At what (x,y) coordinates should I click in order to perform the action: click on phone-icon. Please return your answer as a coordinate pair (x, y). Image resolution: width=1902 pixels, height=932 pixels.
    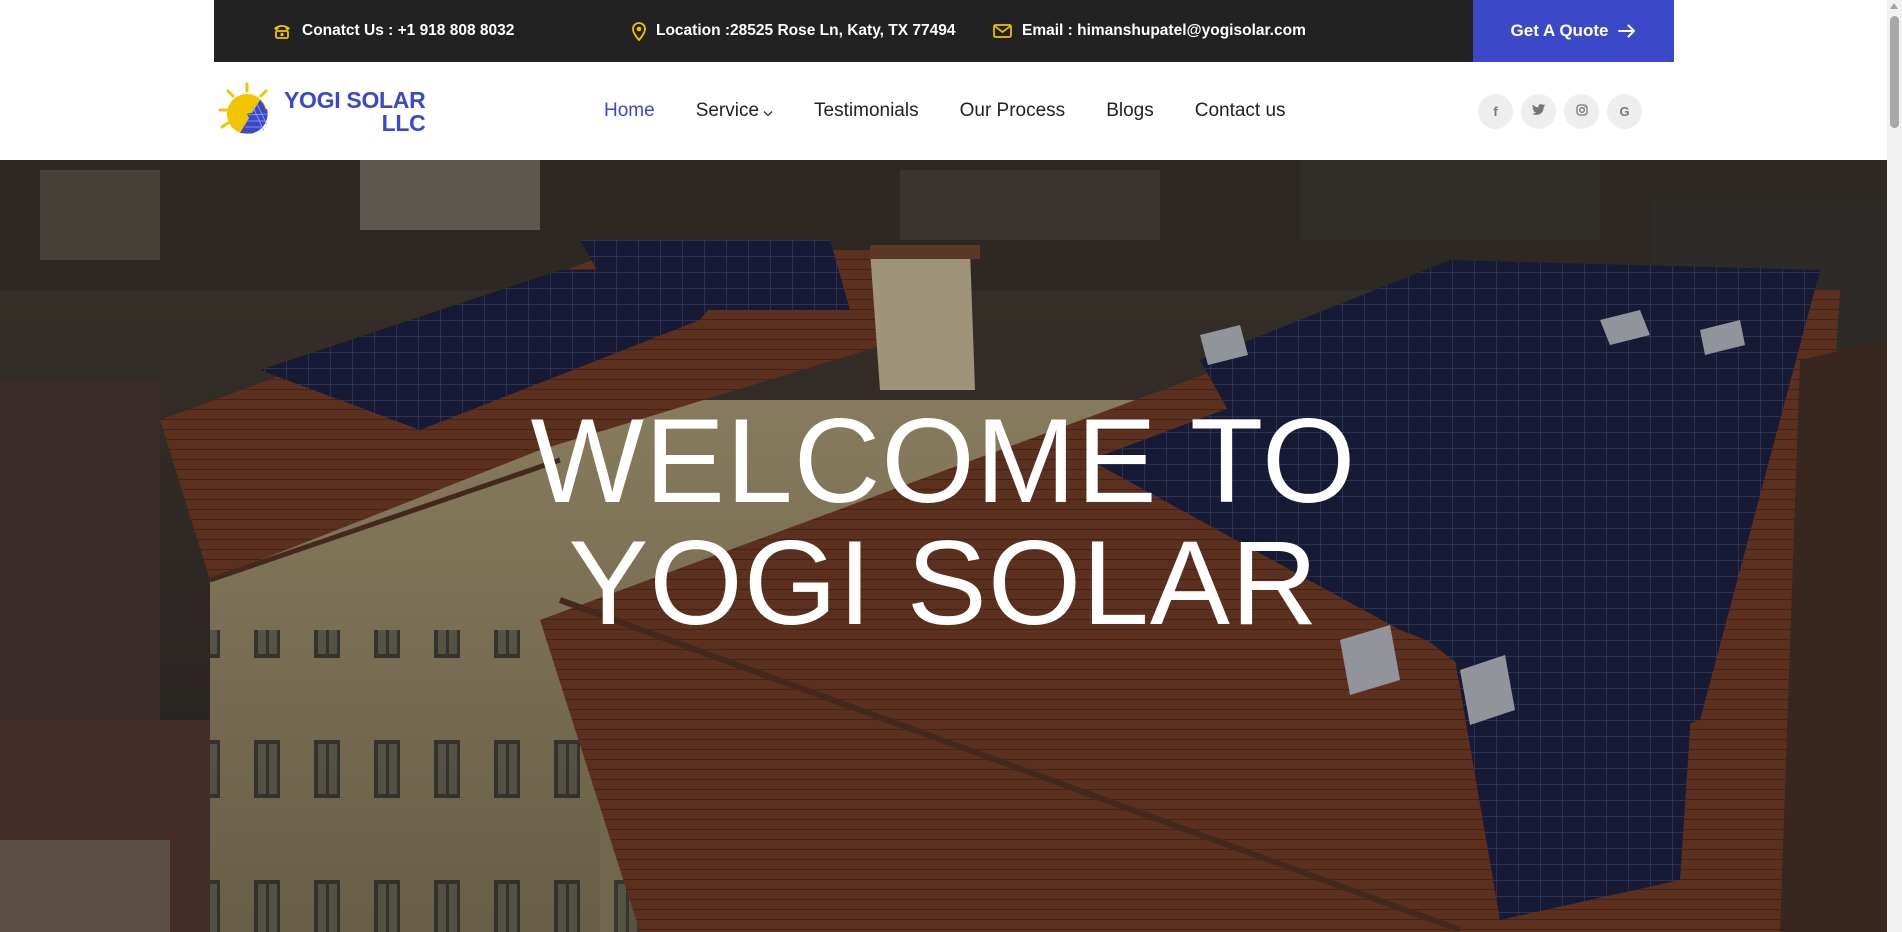
    Looking at the image, I should click on (282, 31).